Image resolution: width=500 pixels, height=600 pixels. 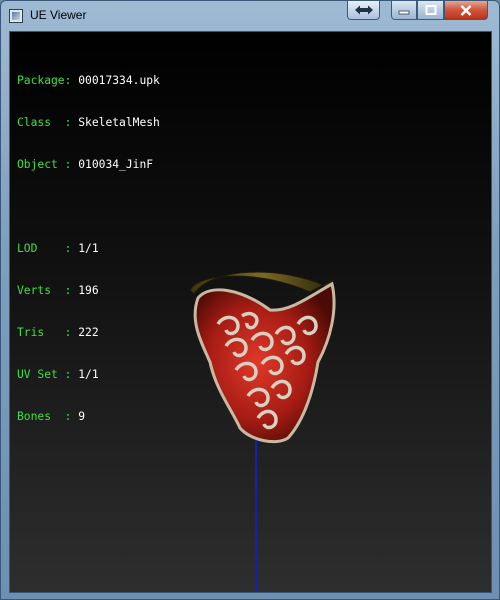 I want to click on minimize-button, so click(x=404, y=10).